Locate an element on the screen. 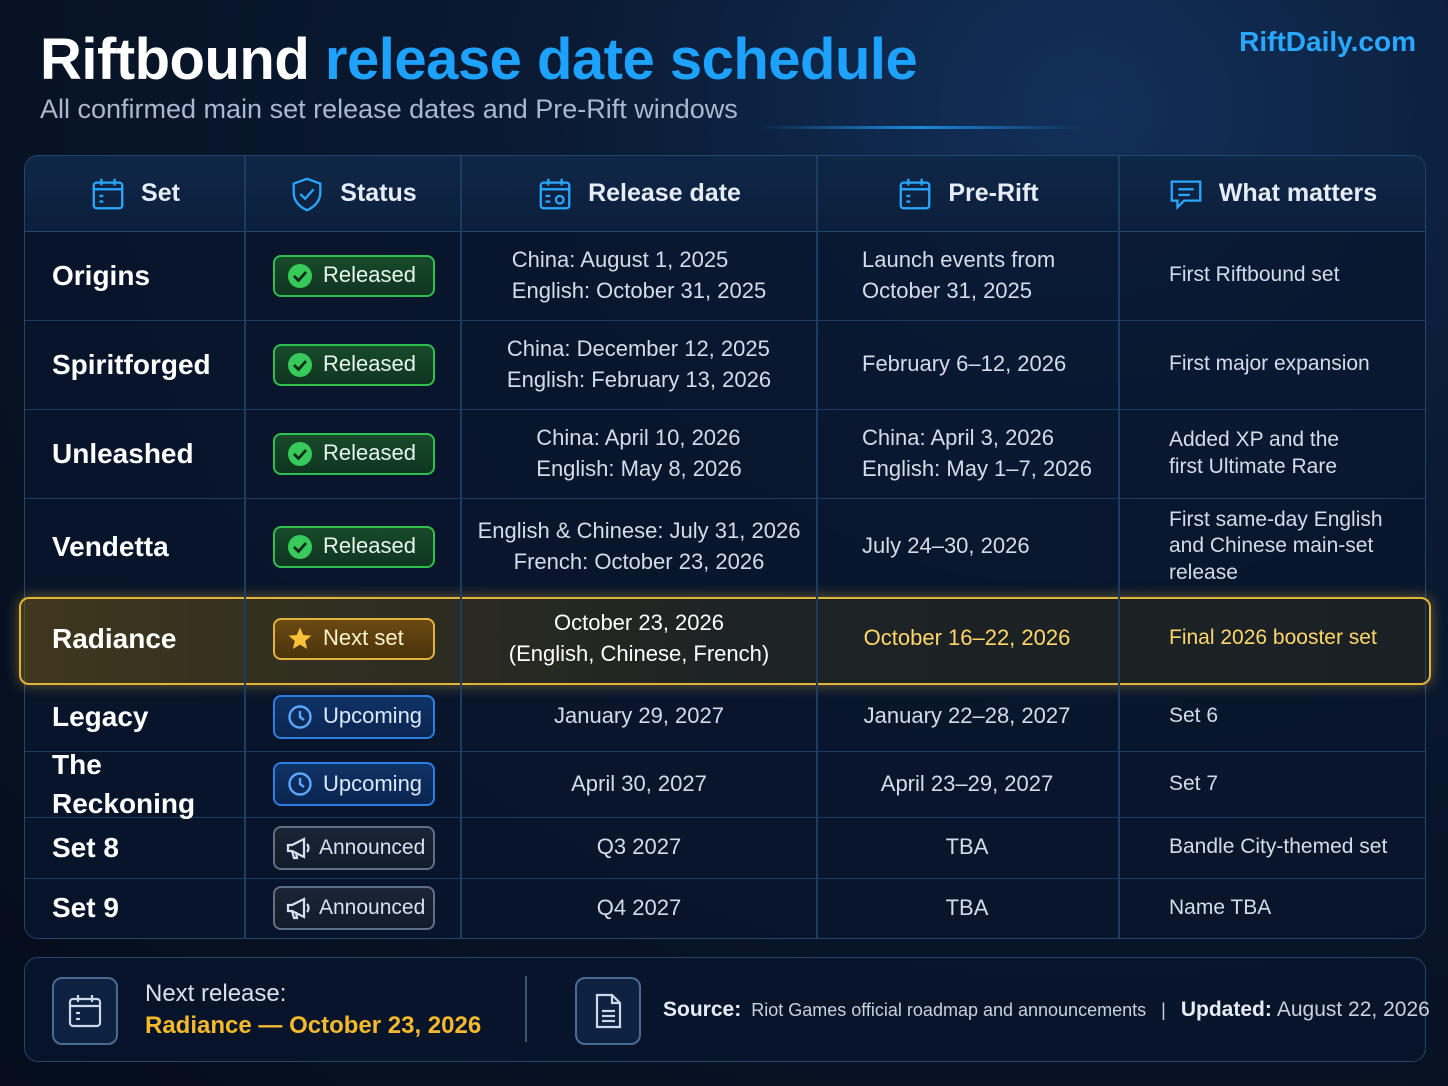  col-header-prerift: Pre-Rift is located at coordinates (967, 193).